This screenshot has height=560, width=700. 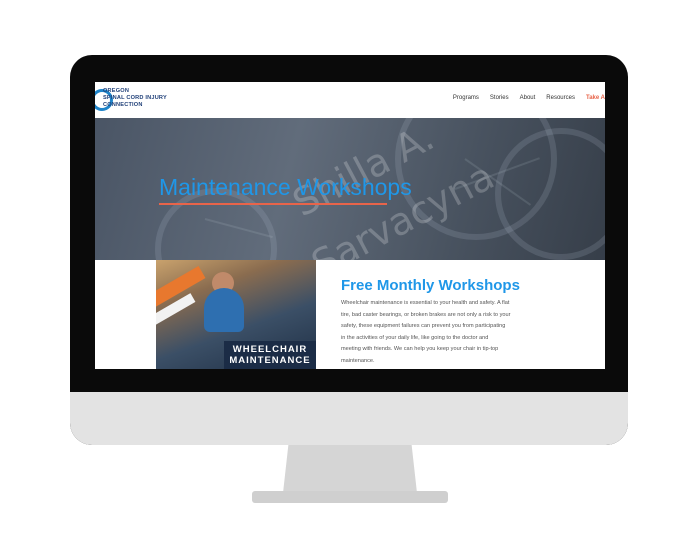 I want to click on site-logo: OREGON SPINAL CORD INJURY CONNECTION, so click(x=131, y=100).